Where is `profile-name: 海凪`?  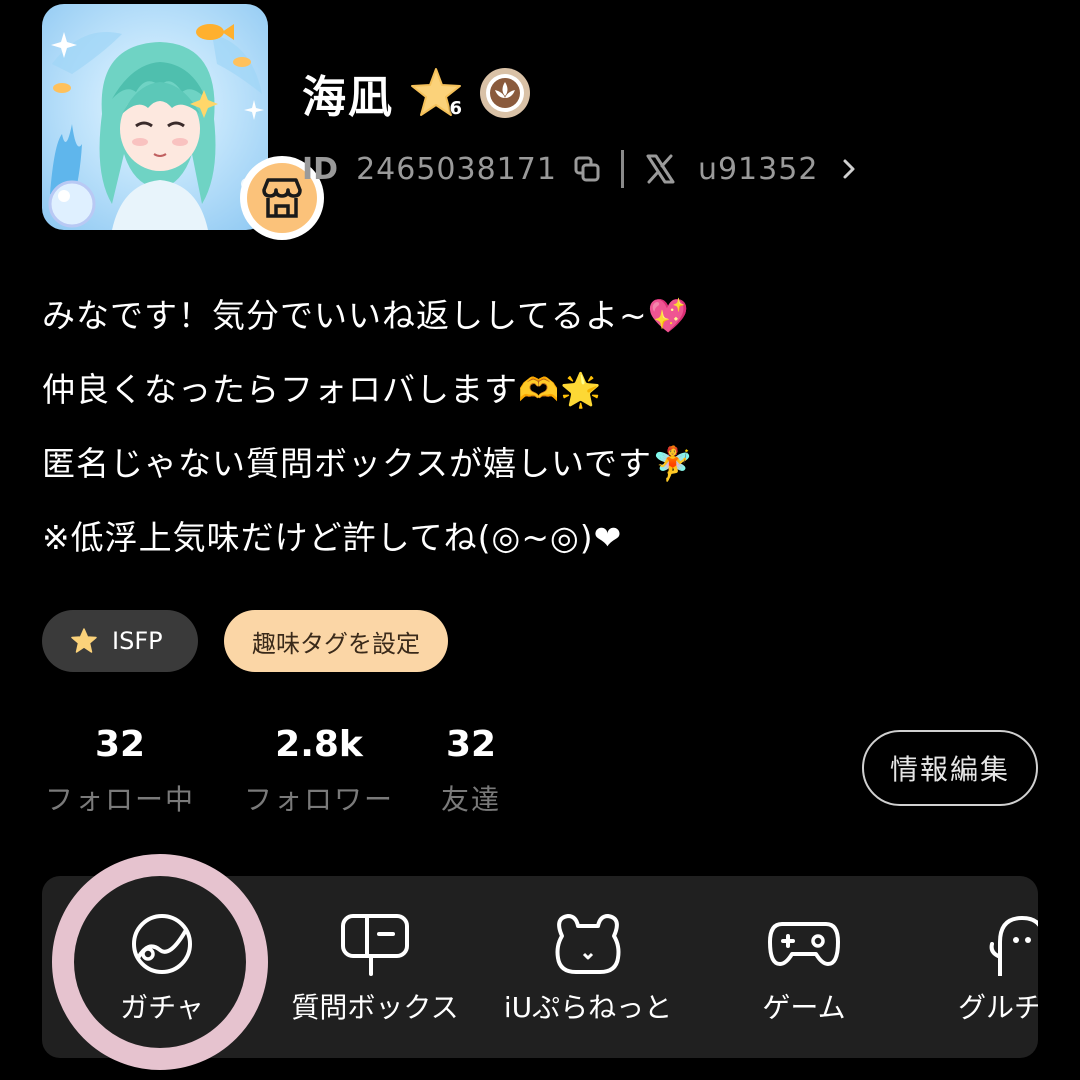
profile-name: 海凪 is located at coordinates (348, 97).